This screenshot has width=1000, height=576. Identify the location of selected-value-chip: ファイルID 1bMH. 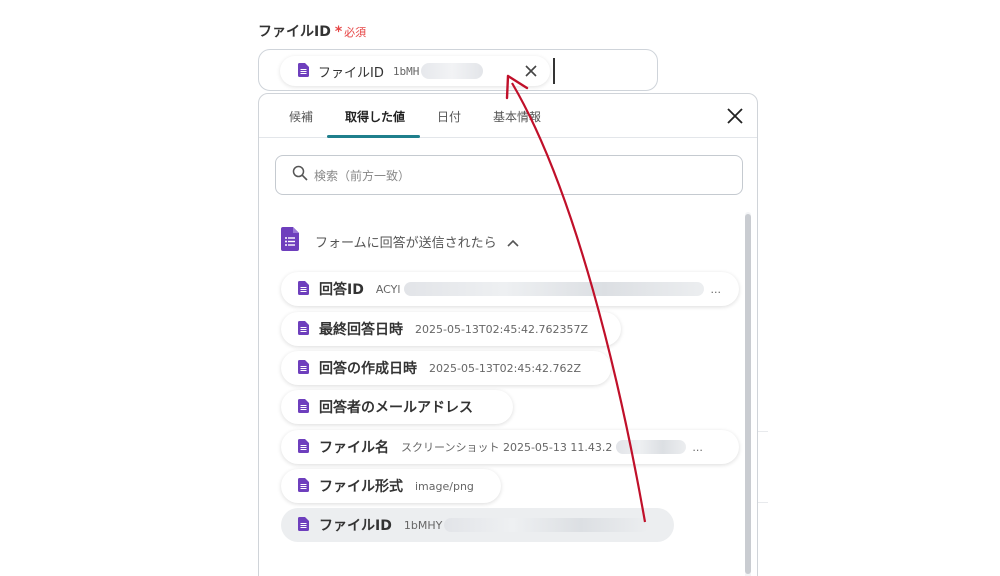
(415, 71).